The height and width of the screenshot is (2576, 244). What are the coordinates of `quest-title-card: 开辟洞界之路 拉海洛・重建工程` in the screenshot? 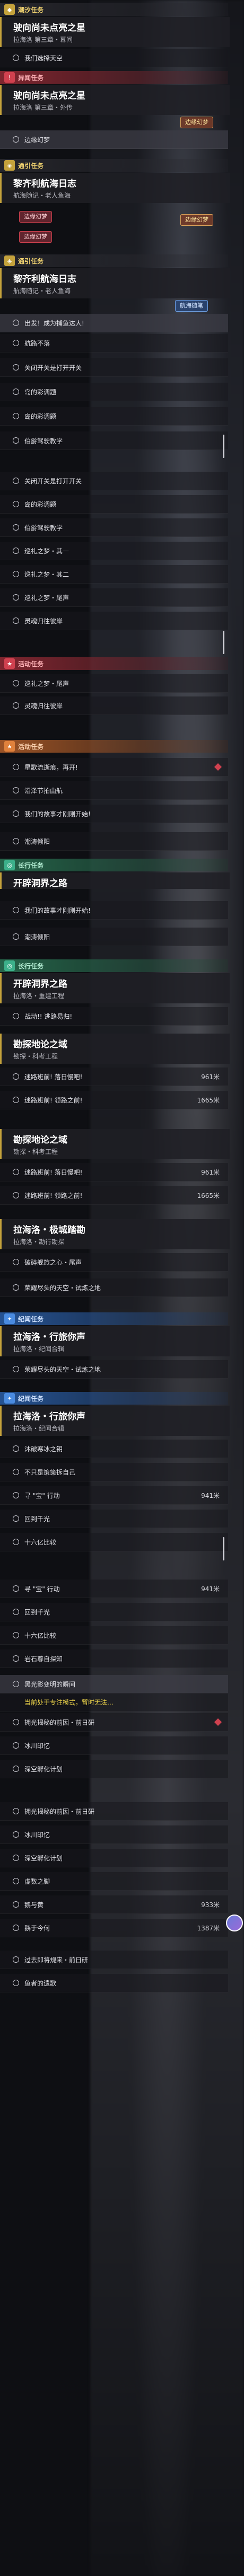 It's located at (115, 988).